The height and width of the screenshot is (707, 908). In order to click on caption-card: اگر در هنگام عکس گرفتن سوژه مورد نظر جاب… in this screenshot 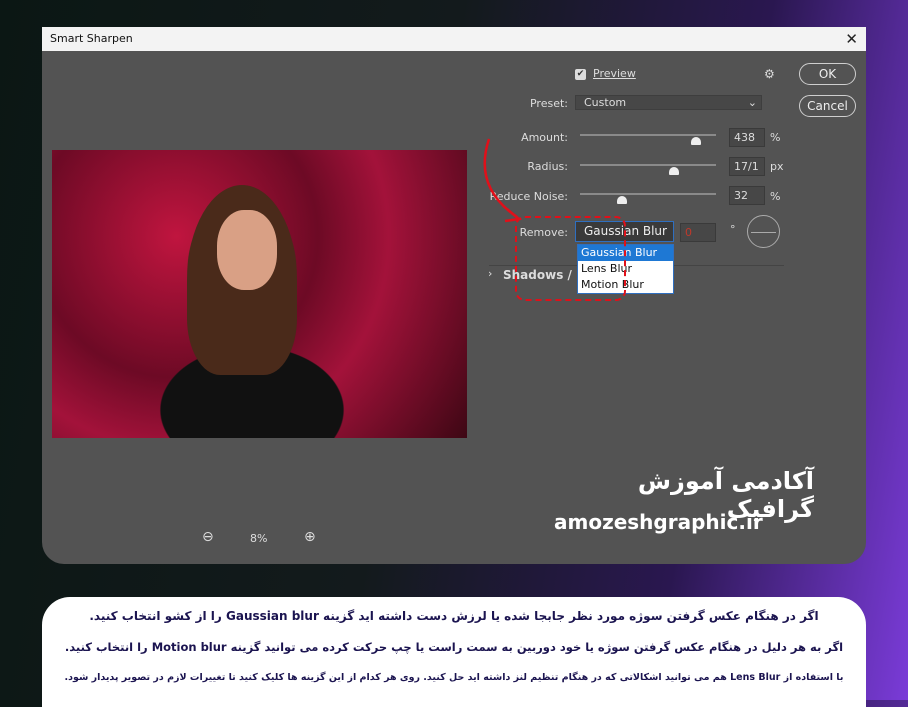, I will do `click(454, 652)`.